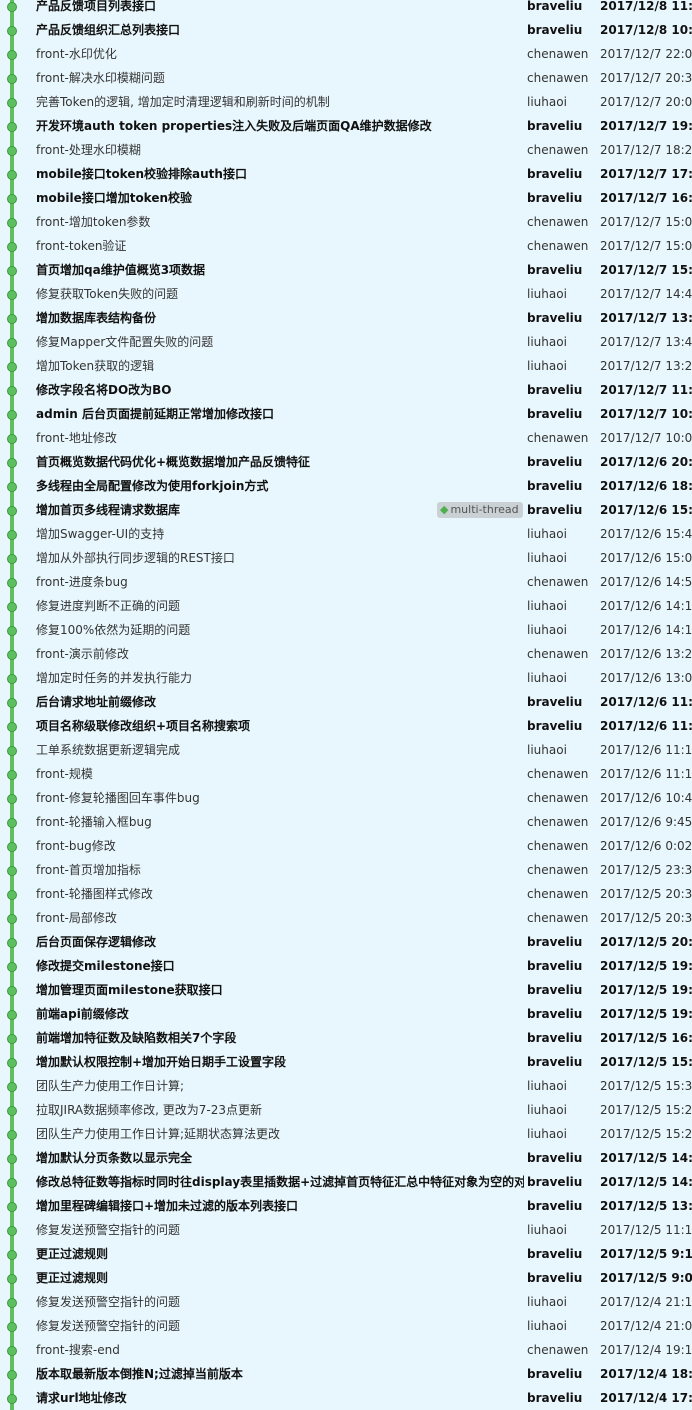  I want to click on commit-row: 修复进度判断不正确的问题 liuhaoi 2017/12/6 14:15, so click(346, 606).